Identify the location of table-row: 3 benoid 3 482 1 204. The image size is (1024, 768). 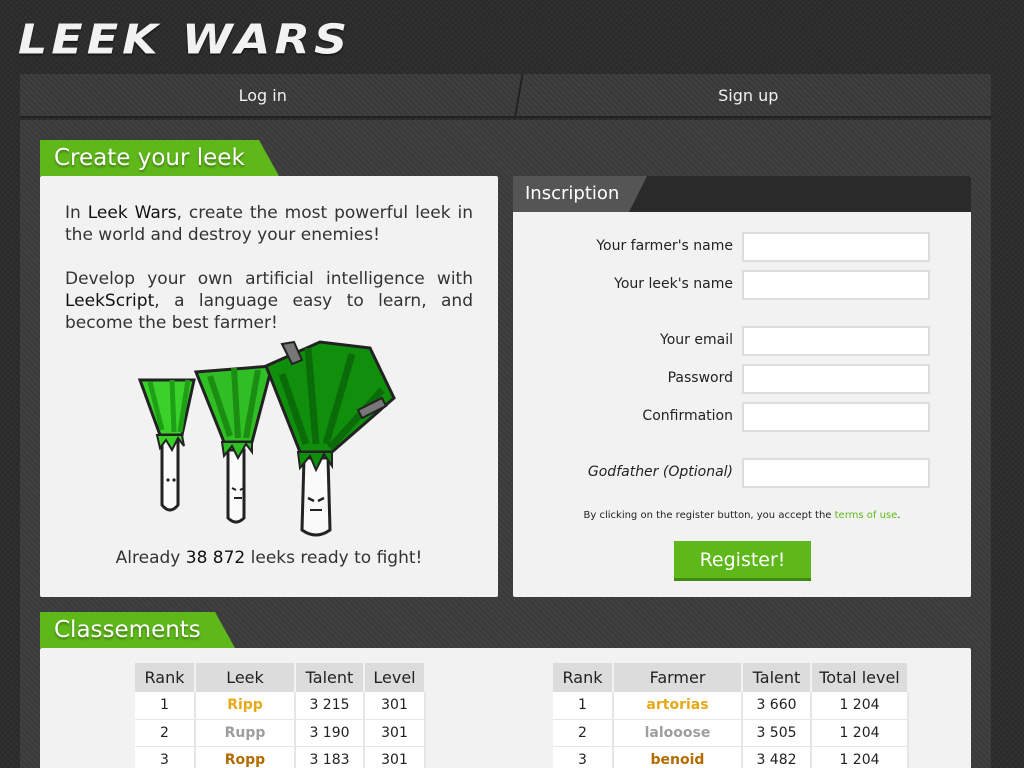
(731, 757).